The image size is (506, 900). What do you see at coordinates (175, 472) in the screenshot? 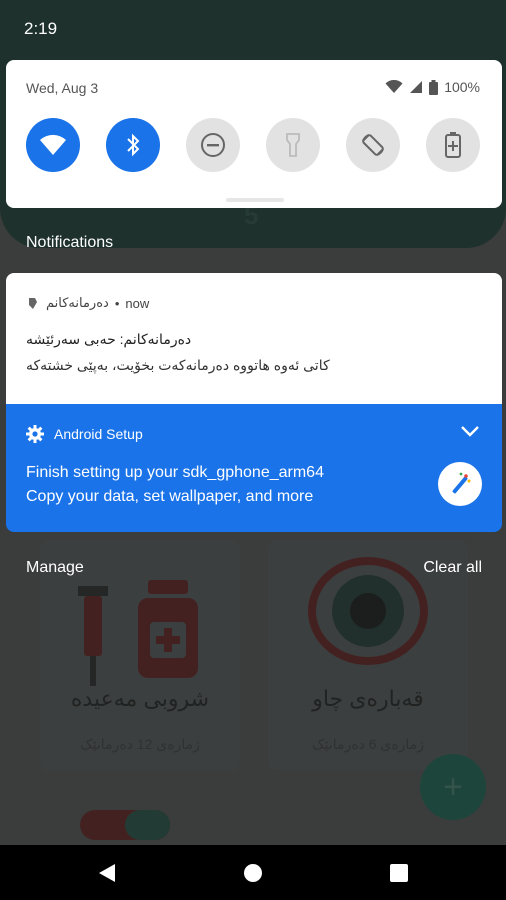
I see `notification-title: Finish setting up your sdk_gphone_arm64` at bounding box center [175, 472].